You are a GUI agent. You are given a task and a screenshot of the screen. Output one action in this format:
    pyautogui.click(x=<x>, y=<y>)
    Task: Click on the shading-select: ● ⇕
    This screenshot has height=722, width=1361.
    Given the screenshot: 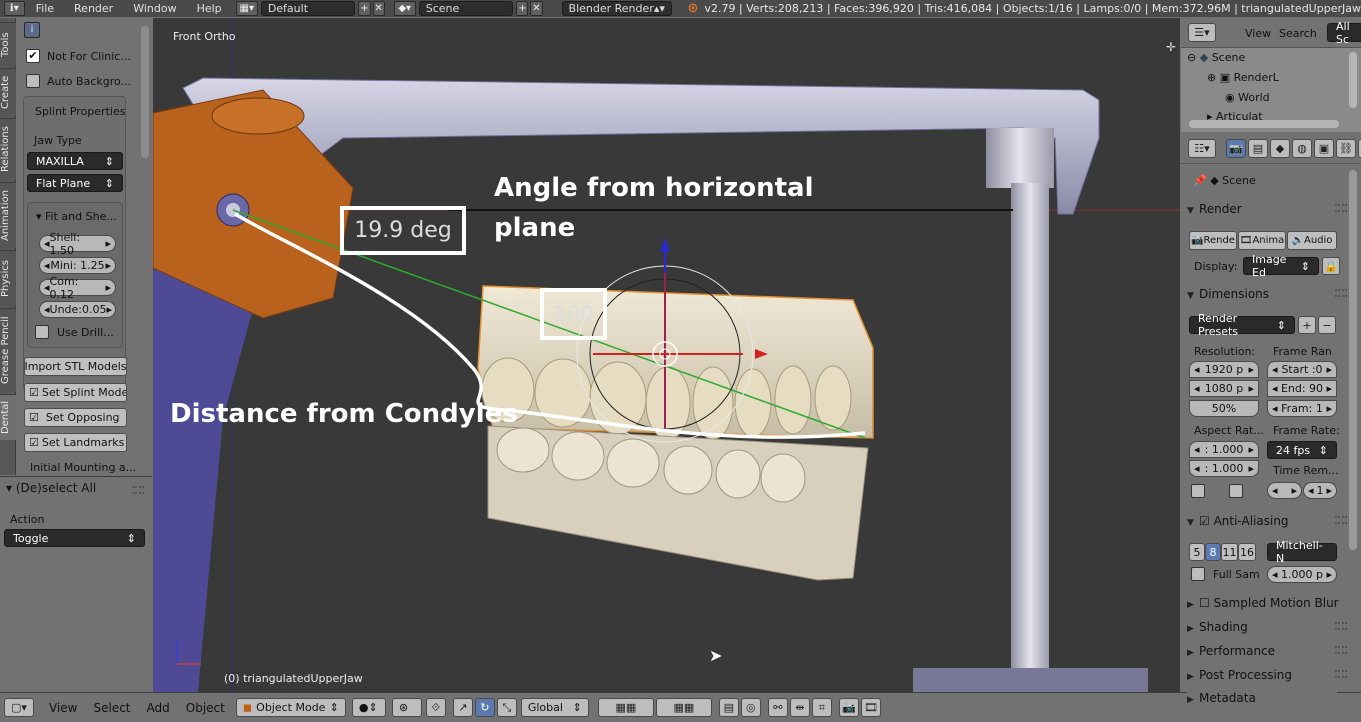 What is the action you would take?
    pyautogui.click(x=368, y=707)
    